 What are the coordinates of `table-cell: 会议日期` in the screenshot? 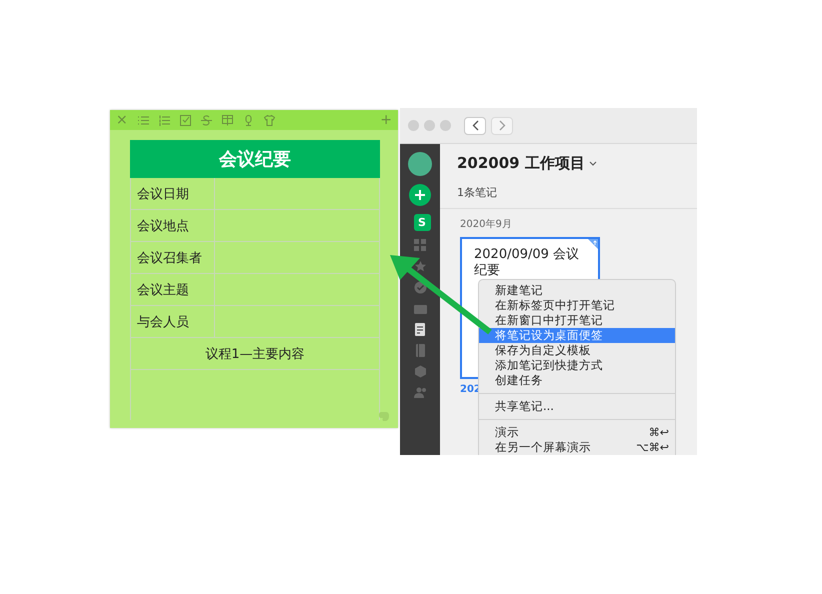 It's located at (173, 193).